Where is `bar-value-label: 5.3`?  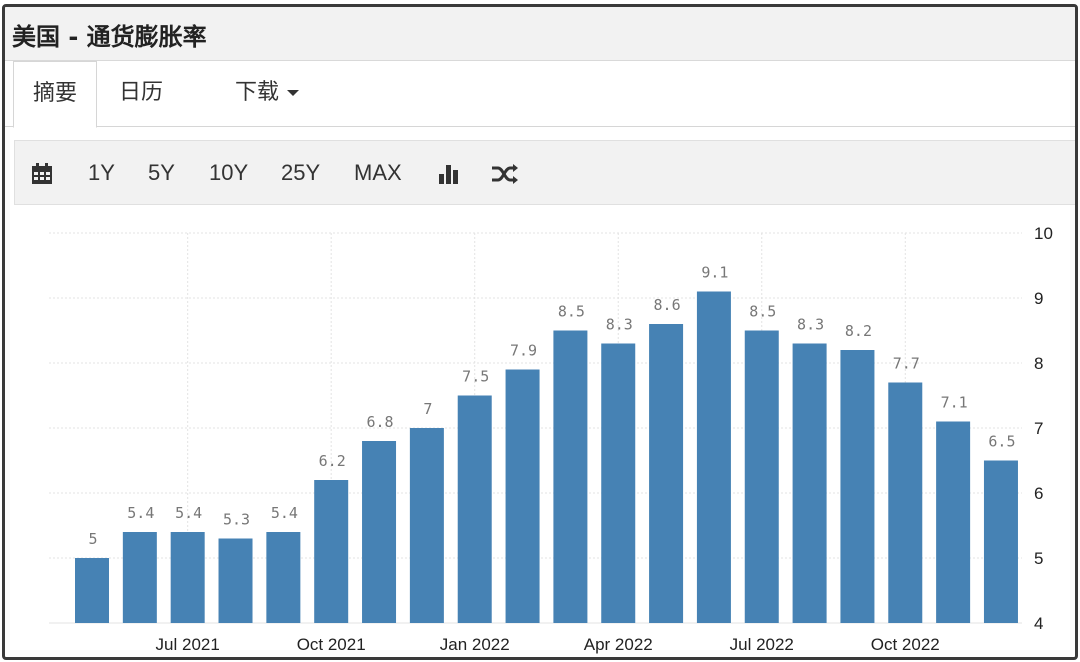
bar-value-label: 5.3 is located at coordinates (236, 520).